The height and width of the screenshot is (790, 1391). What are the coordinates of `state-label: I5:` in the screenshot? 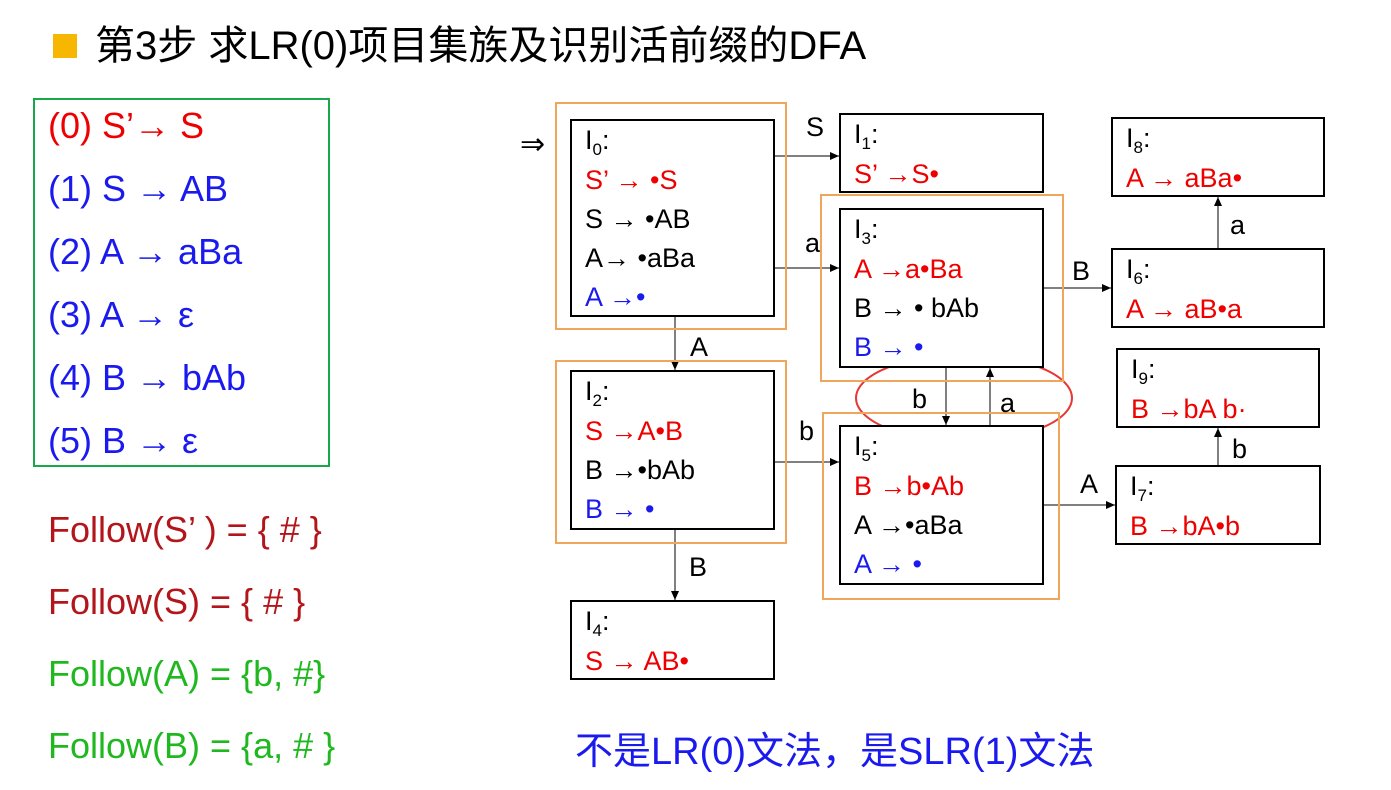 It's located at (866, 451).